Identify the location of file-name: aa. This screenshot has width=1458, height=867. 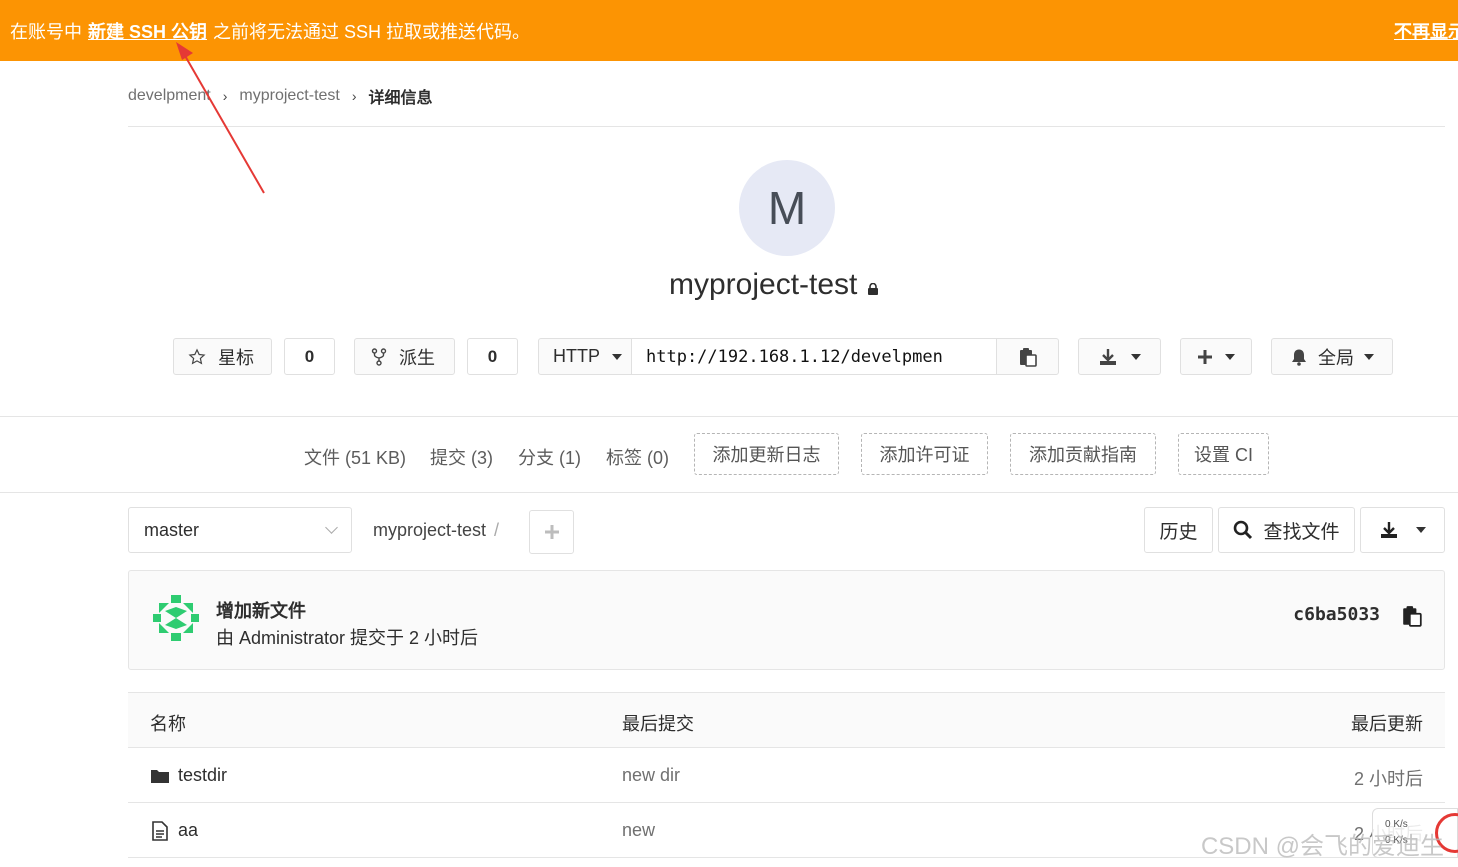
(188, 830).